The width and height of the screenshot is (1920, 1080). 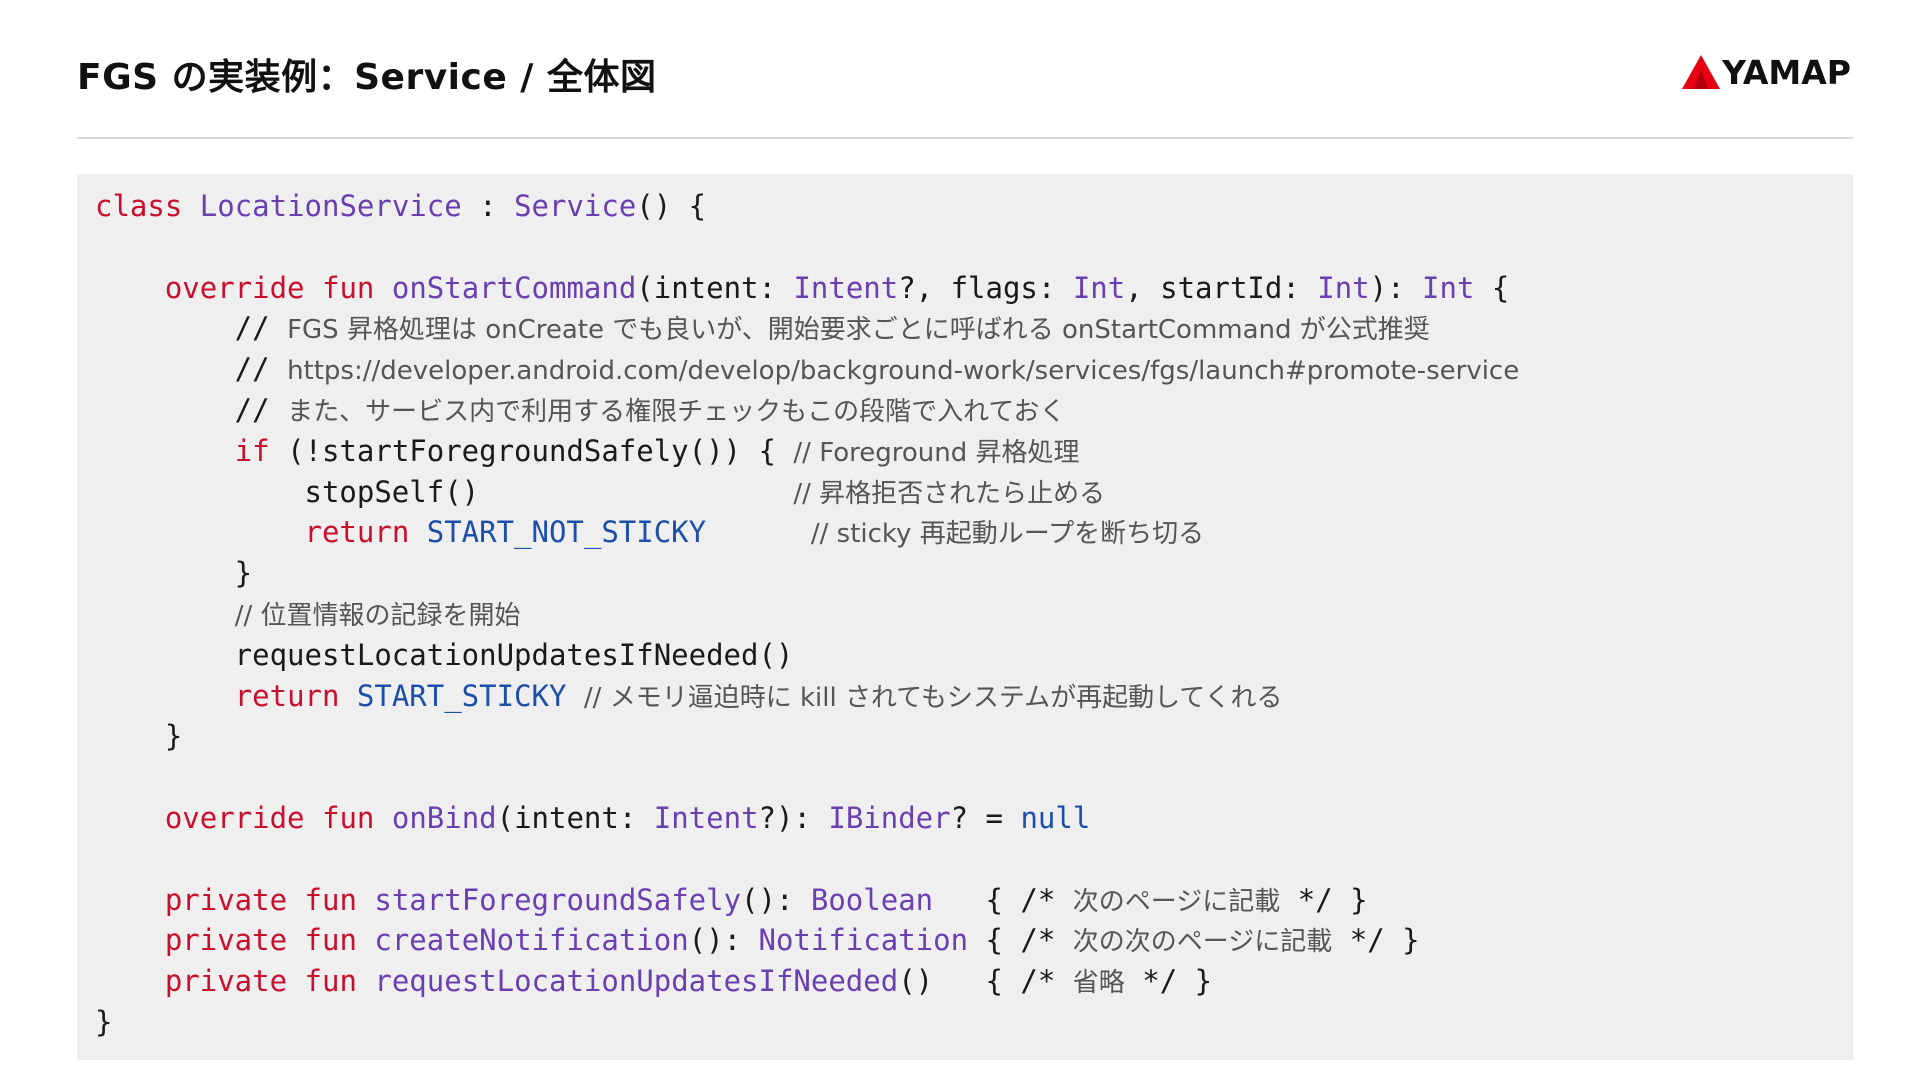 I want to click on code-comment: 省略, so click(x=1098, y=983).